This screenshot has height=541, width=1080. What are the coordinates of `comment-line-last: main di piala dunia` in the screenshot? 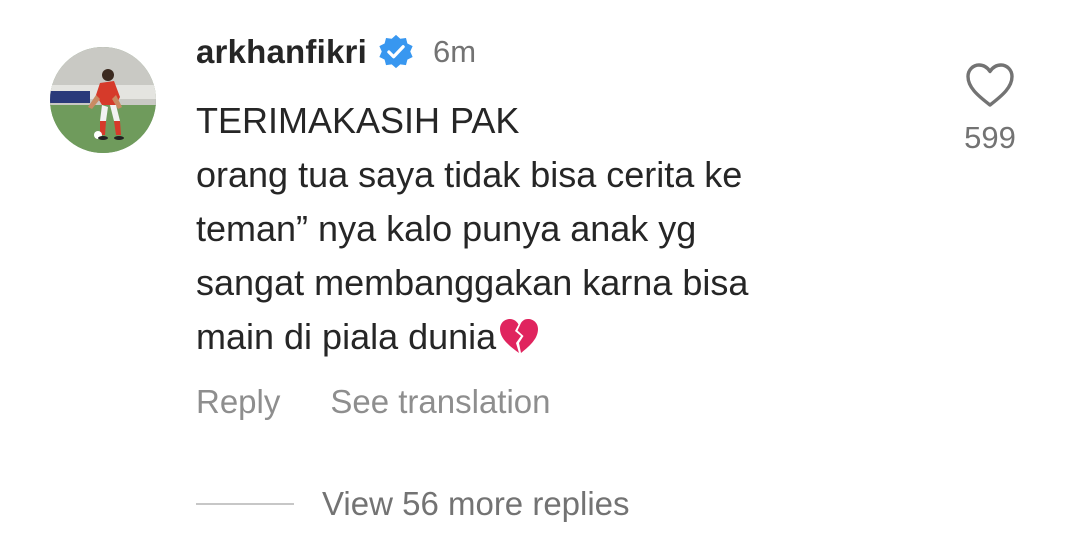 It's located at (566, 337).